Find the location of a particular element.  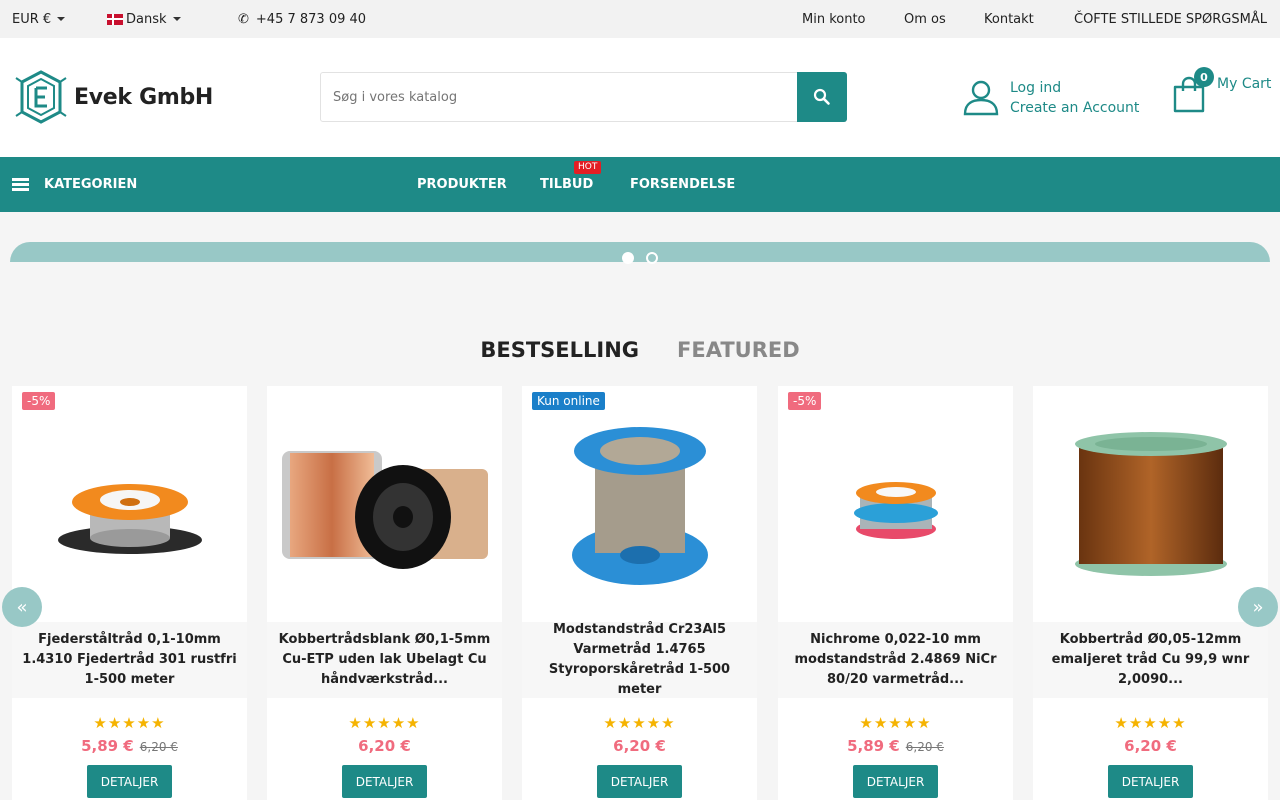

phone-contact: ✆ +45 7 873 09 40 is located at coordinates (302, 19).